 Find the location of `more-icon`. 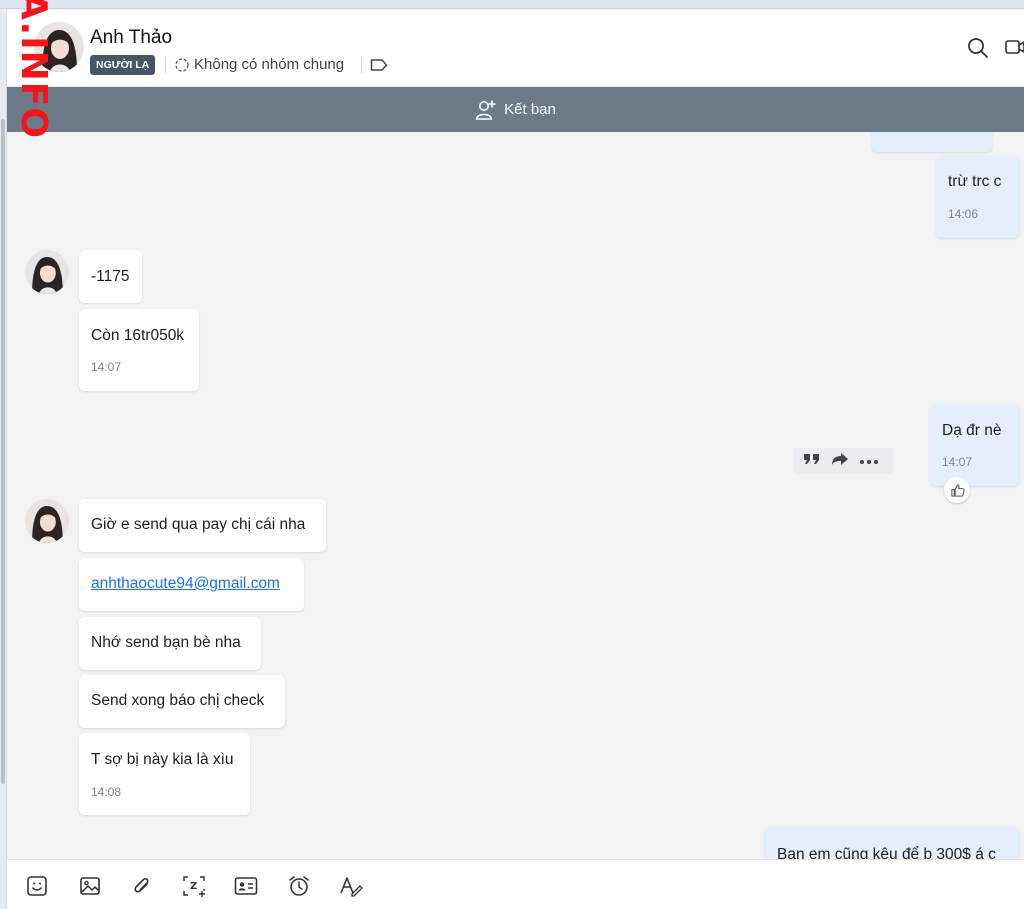

more-icon is located at coordinates (869, 461).